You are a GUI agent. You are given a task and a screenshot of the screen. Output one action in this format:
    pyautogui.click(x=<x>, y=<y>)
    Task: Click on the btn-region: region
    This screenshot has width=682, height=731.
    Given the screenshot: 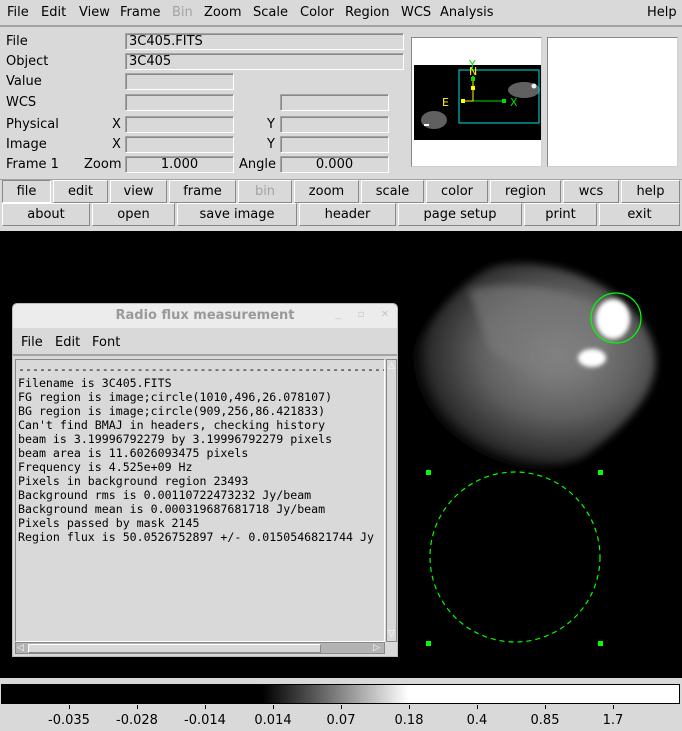 What is the action you would take?
    pyautogui.click(x=525, y=191)
    